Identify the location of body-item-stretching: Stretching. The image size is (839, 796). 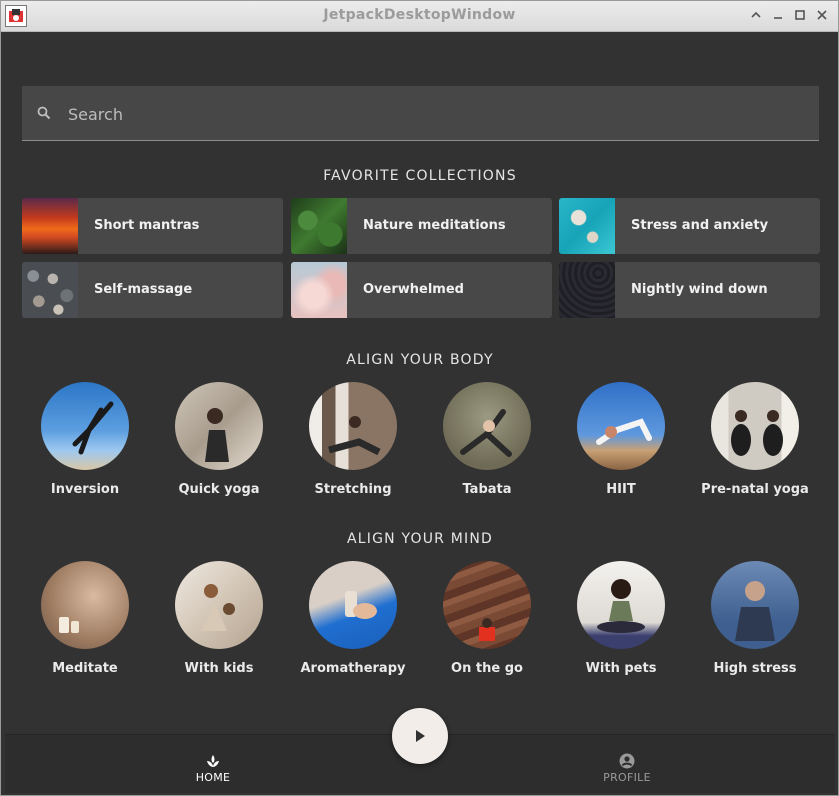
(353, 439).